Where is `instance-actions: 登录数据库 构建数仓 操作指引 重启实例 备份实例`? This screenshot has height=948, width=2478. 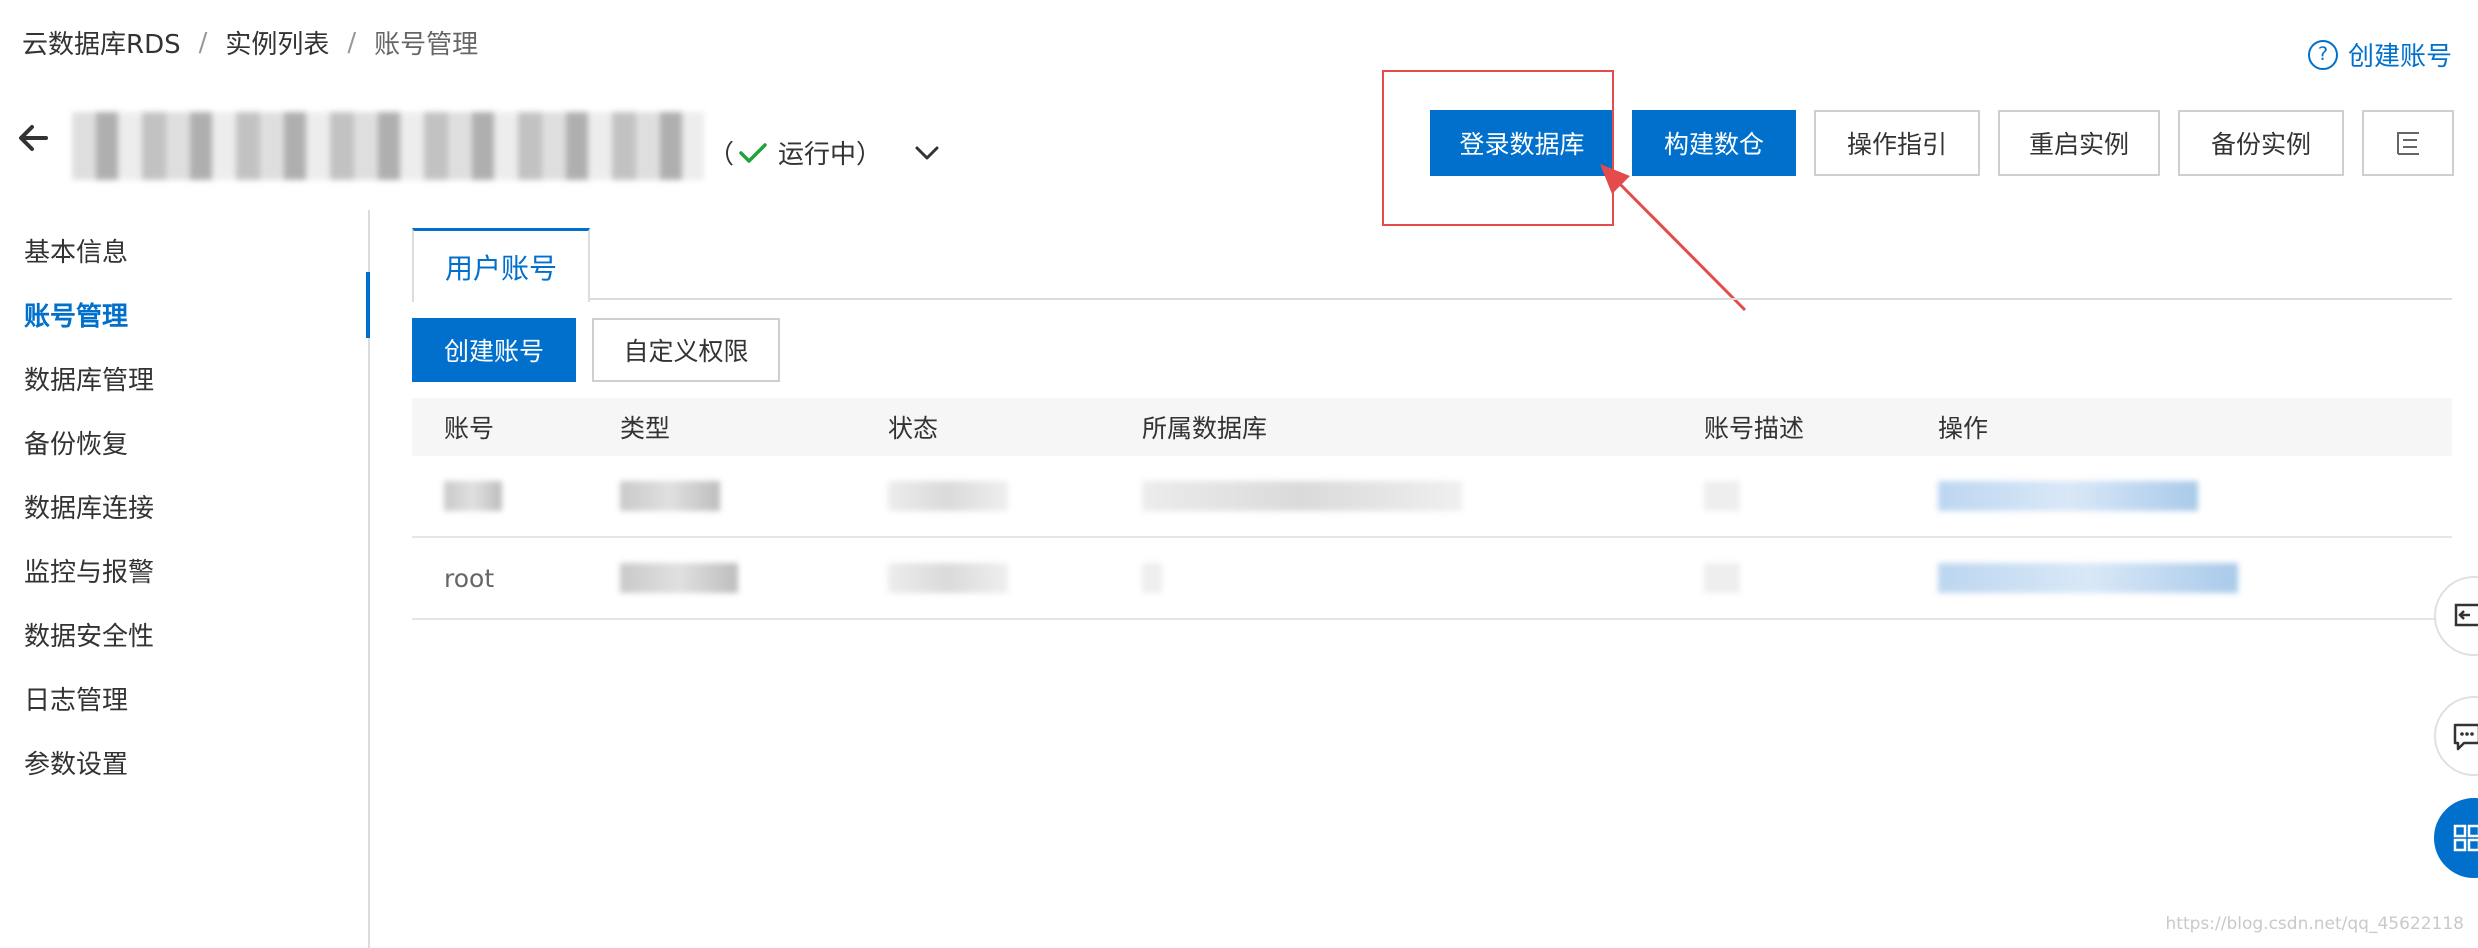 instance-actions: 登录数据库 构建数仓 操作指引 重启实例 备份实例 is located at coordinates (1942, 143).